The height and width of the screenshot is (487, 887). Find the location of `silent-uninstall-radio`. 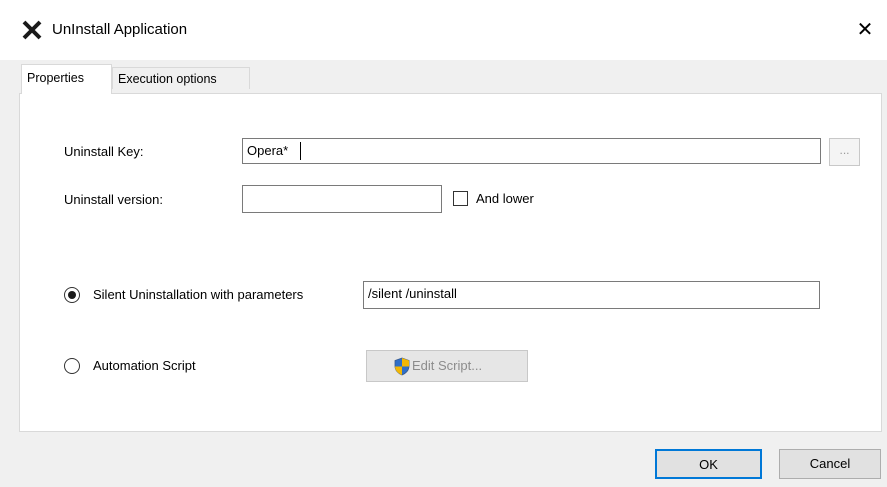

silent-uninstall-radio is located at coordinates (72, 295).